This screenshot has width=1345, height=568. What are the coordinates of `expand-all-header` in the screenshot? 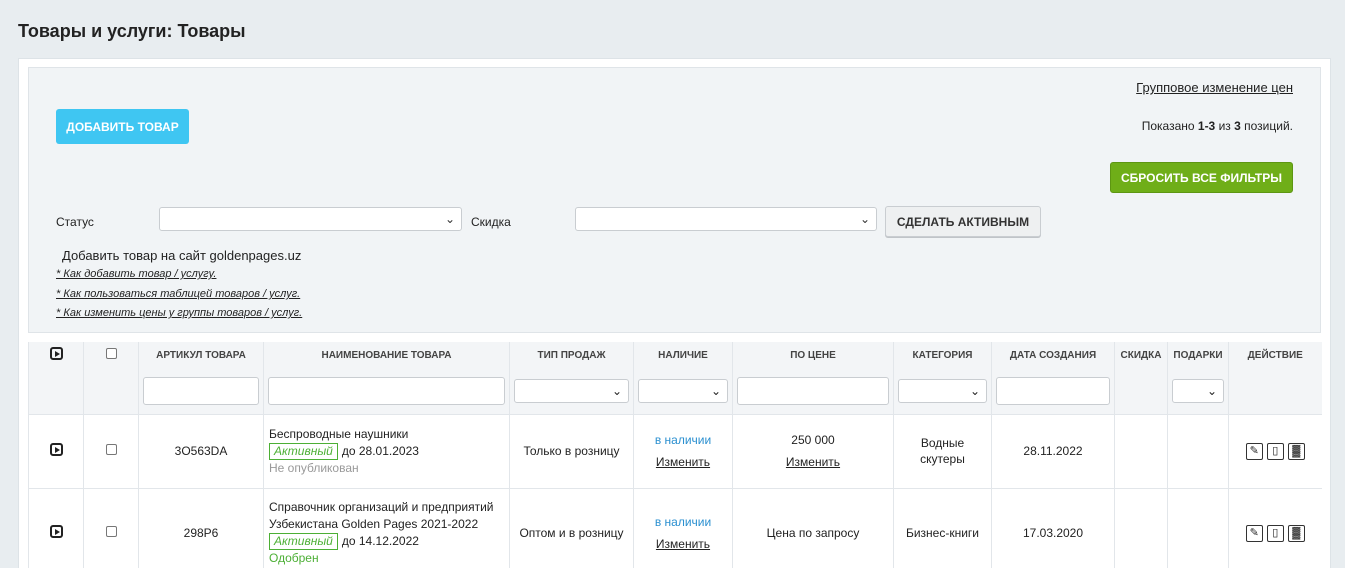 It's located at (56, 355).